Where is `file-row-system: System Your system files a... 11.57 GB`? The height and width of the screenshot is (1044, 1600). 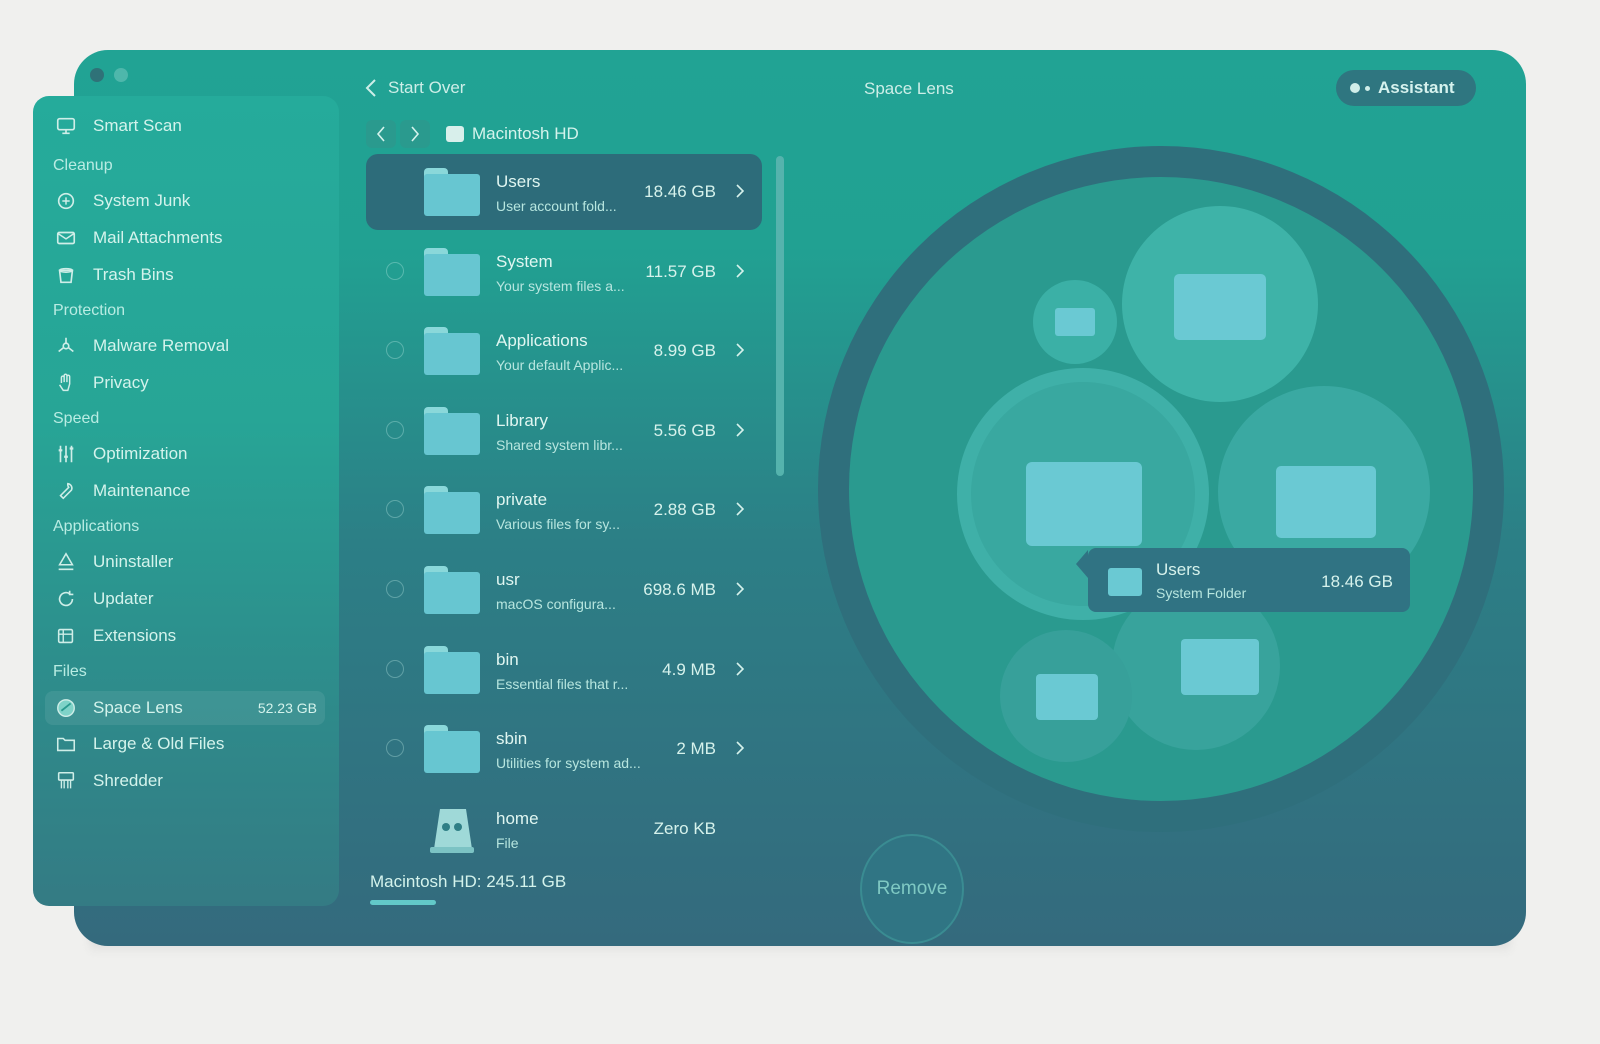
file-row-system: System Your system files a... 11.57 GB is located at coordinates (564, 272).